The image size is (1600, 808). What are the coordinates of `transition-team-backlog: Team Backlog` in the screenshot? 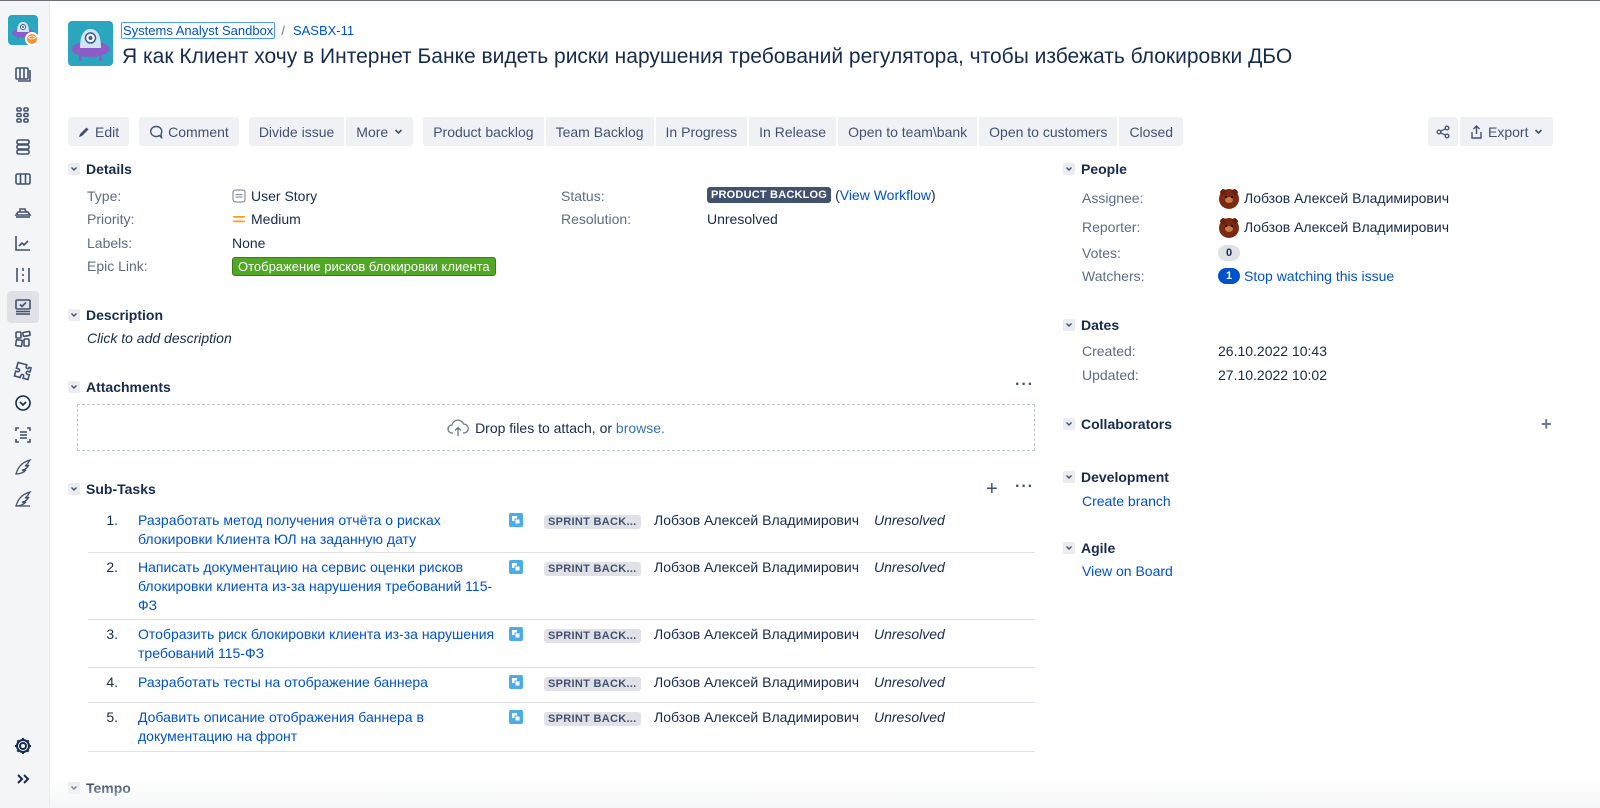 It's located at (599, 131).